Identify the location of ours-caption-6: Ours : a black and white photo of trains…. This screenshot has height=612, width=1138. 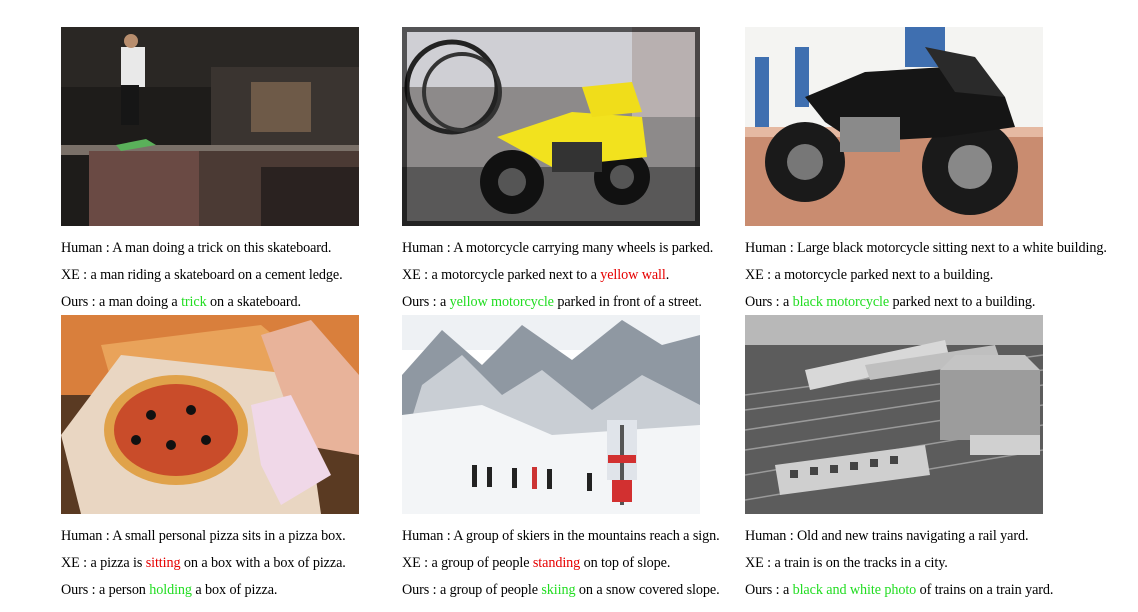
(899, 590).